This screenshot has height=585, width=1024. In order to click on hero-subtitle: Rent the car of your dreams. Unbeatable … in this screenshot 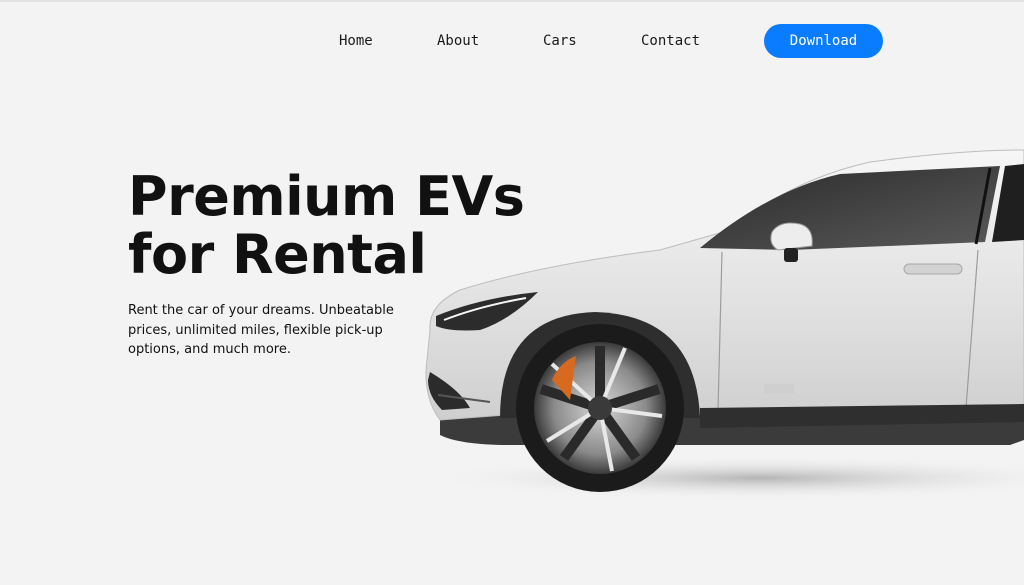, I will do `click(261, 330)`.